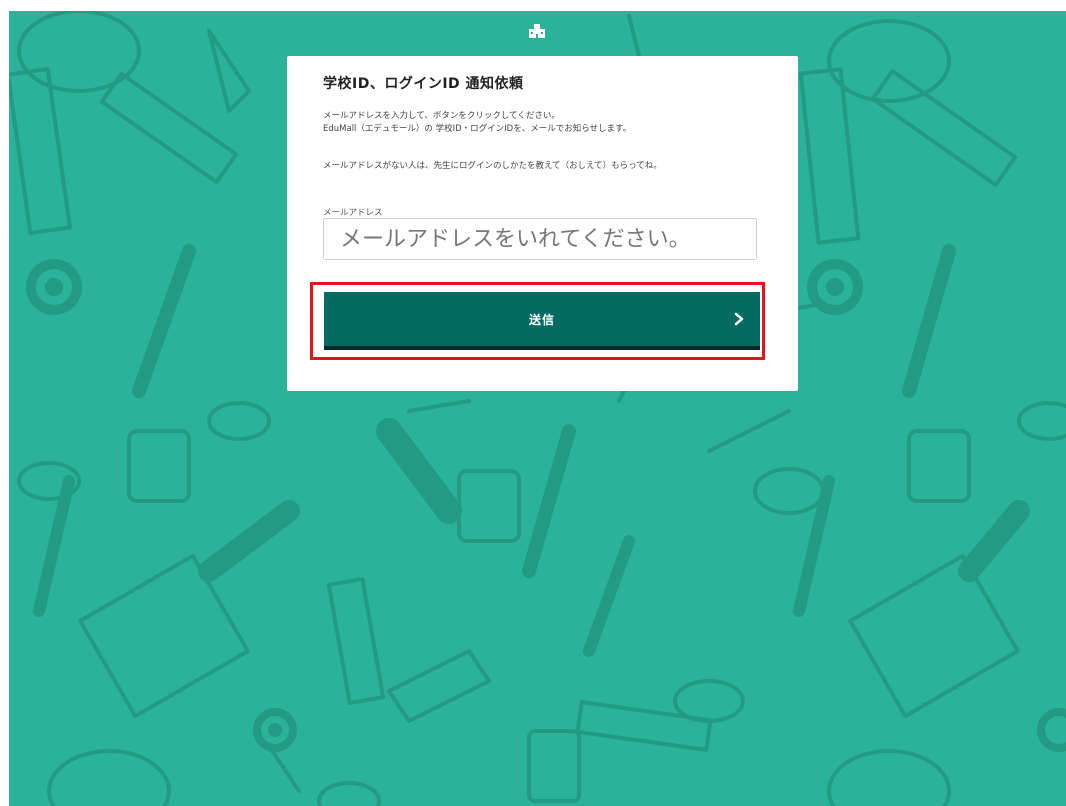  I want to click on email-label: メールアドレス, so click(353, 213).